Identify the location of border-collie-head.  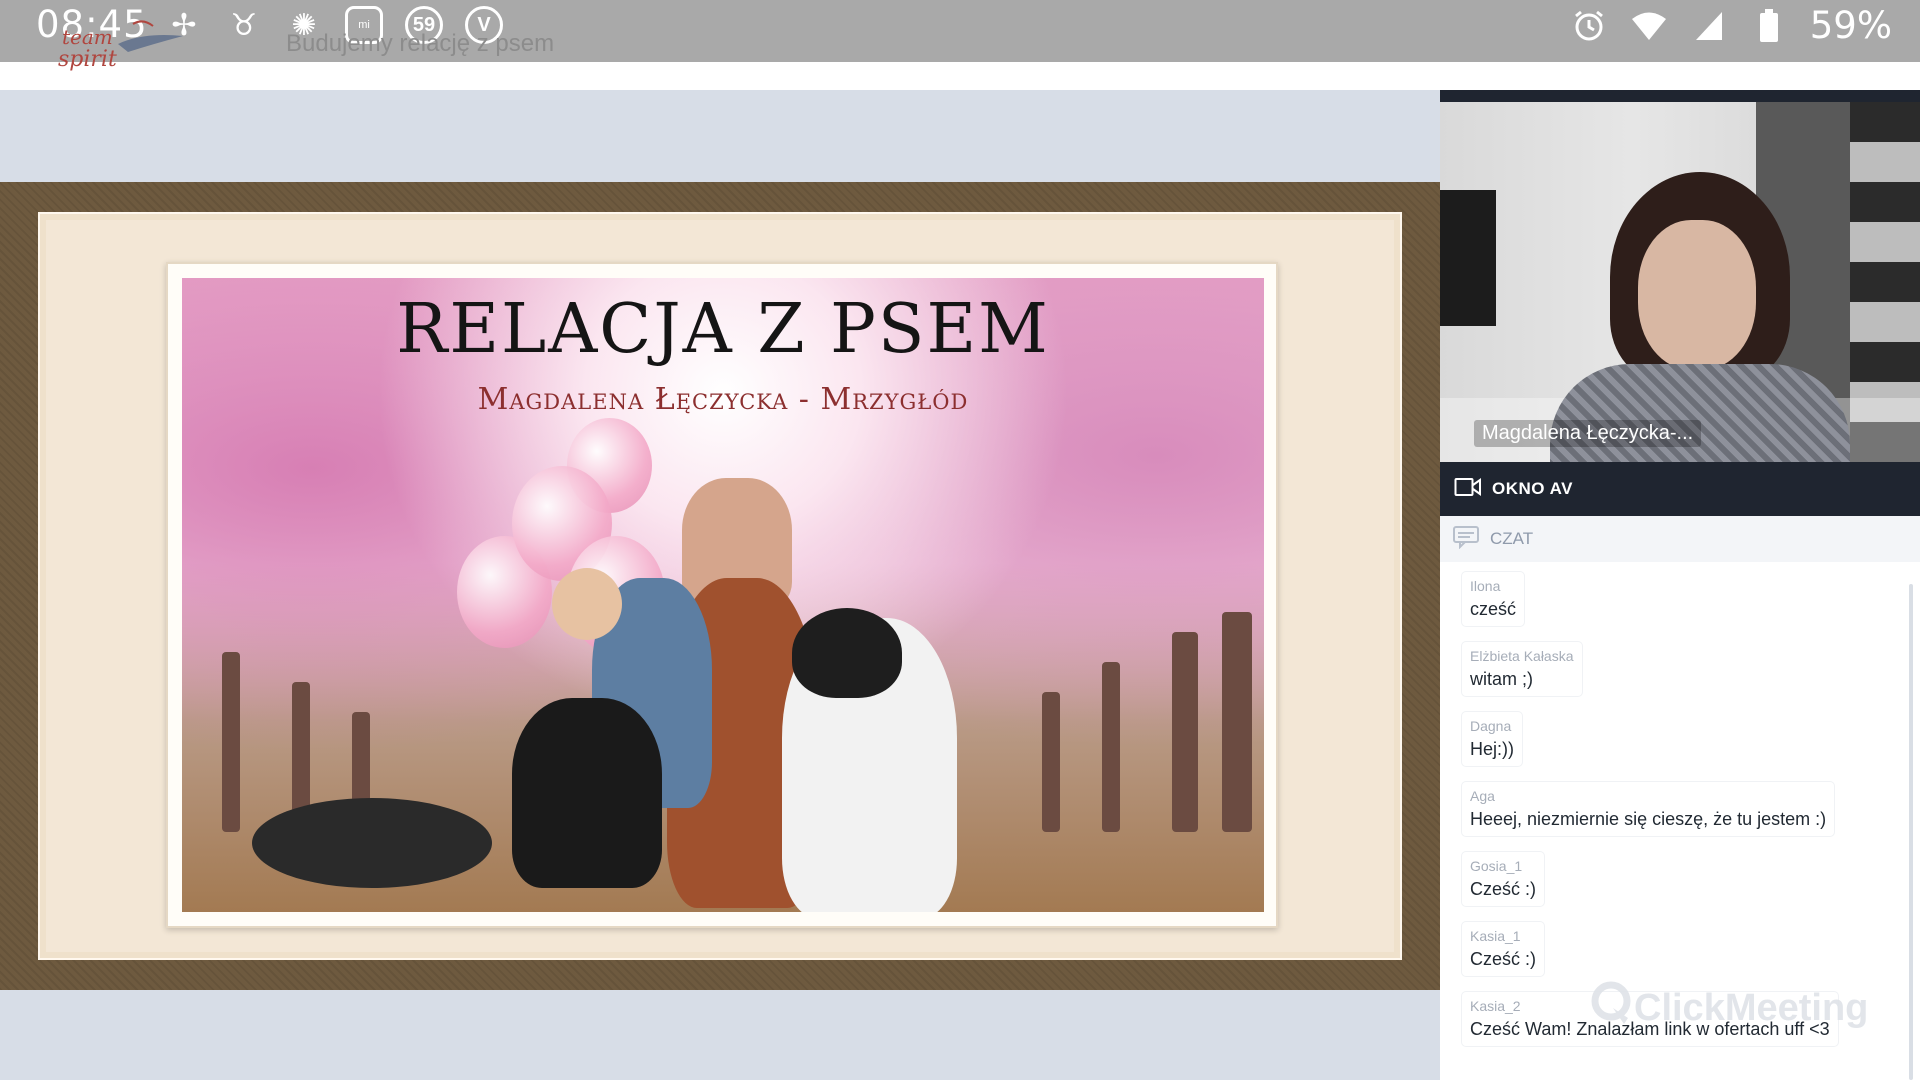
(847, 653).